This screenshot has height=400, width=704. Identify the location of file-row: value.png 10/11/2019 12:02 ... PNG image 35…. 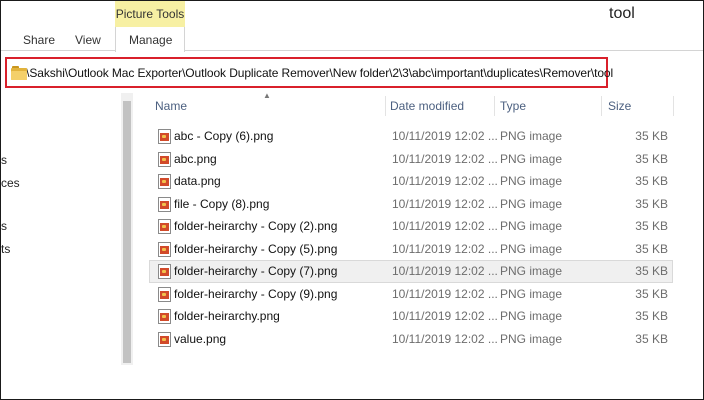
(411, 339).